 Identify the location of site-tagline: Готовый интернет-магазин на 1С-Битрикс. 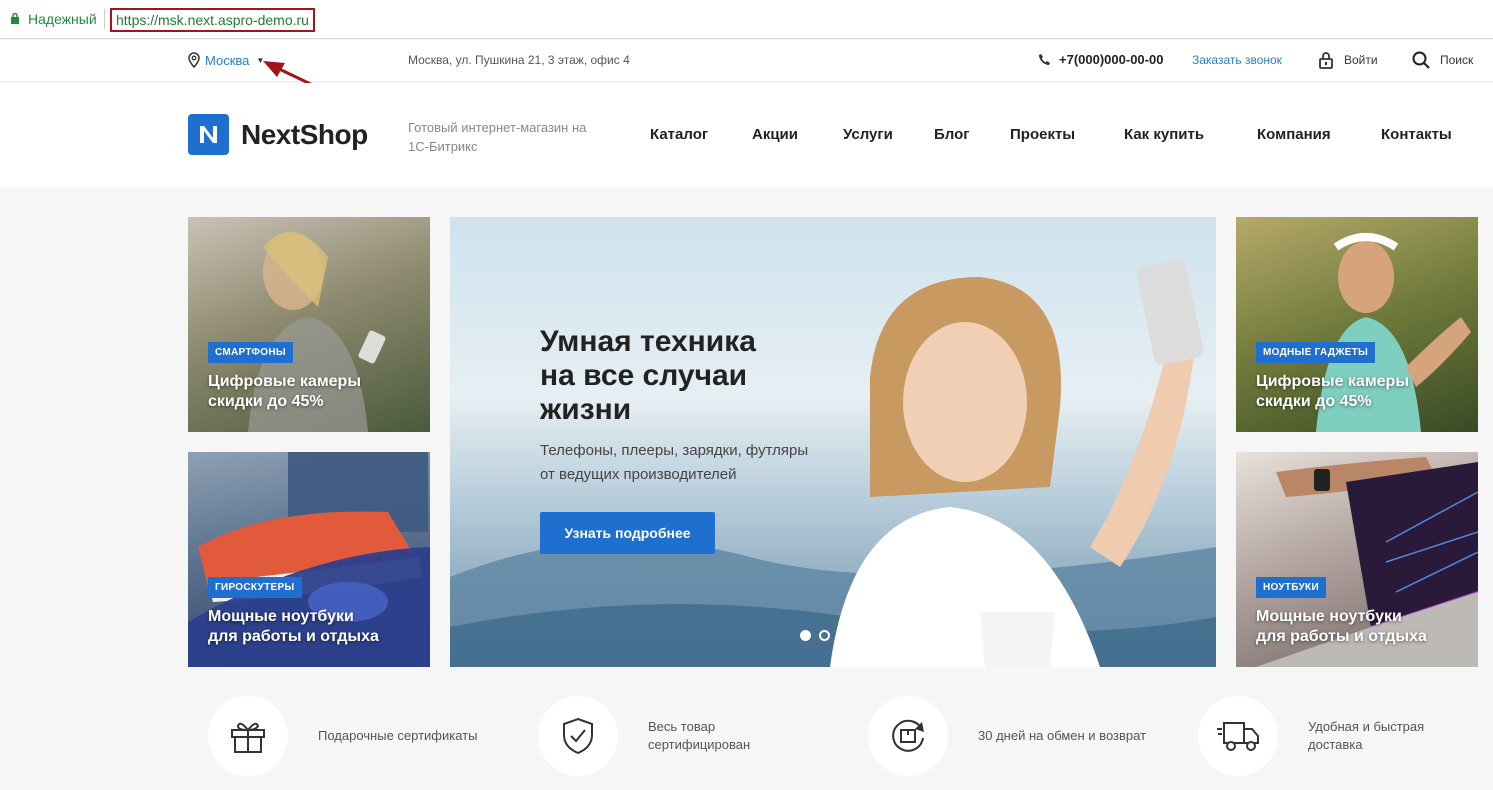
(497, 137).